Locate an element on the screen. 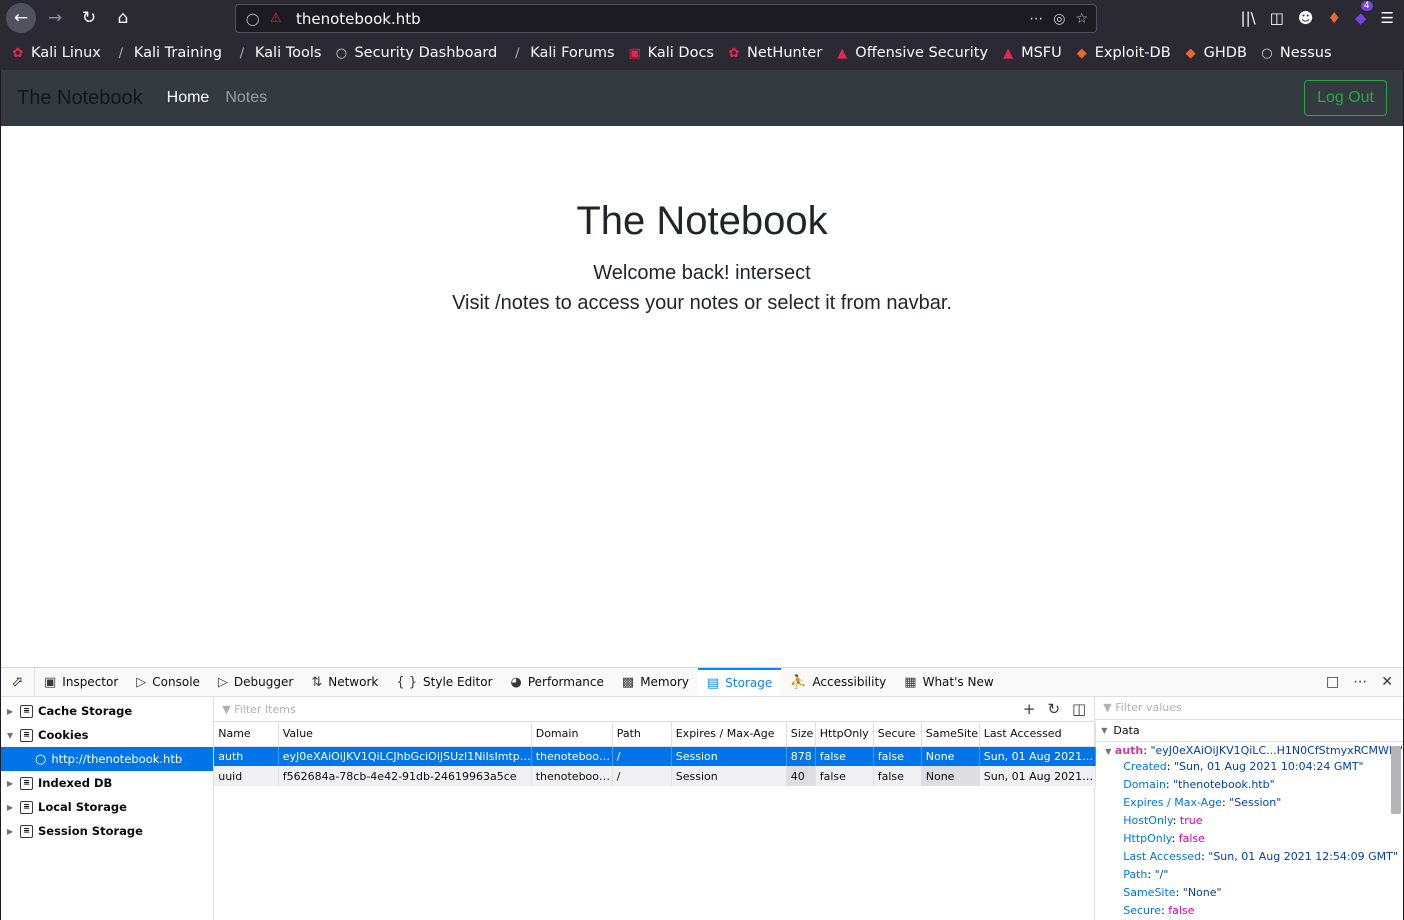  bookmark-item: ∕ Kali Forums is located at coordinates (562, 53).